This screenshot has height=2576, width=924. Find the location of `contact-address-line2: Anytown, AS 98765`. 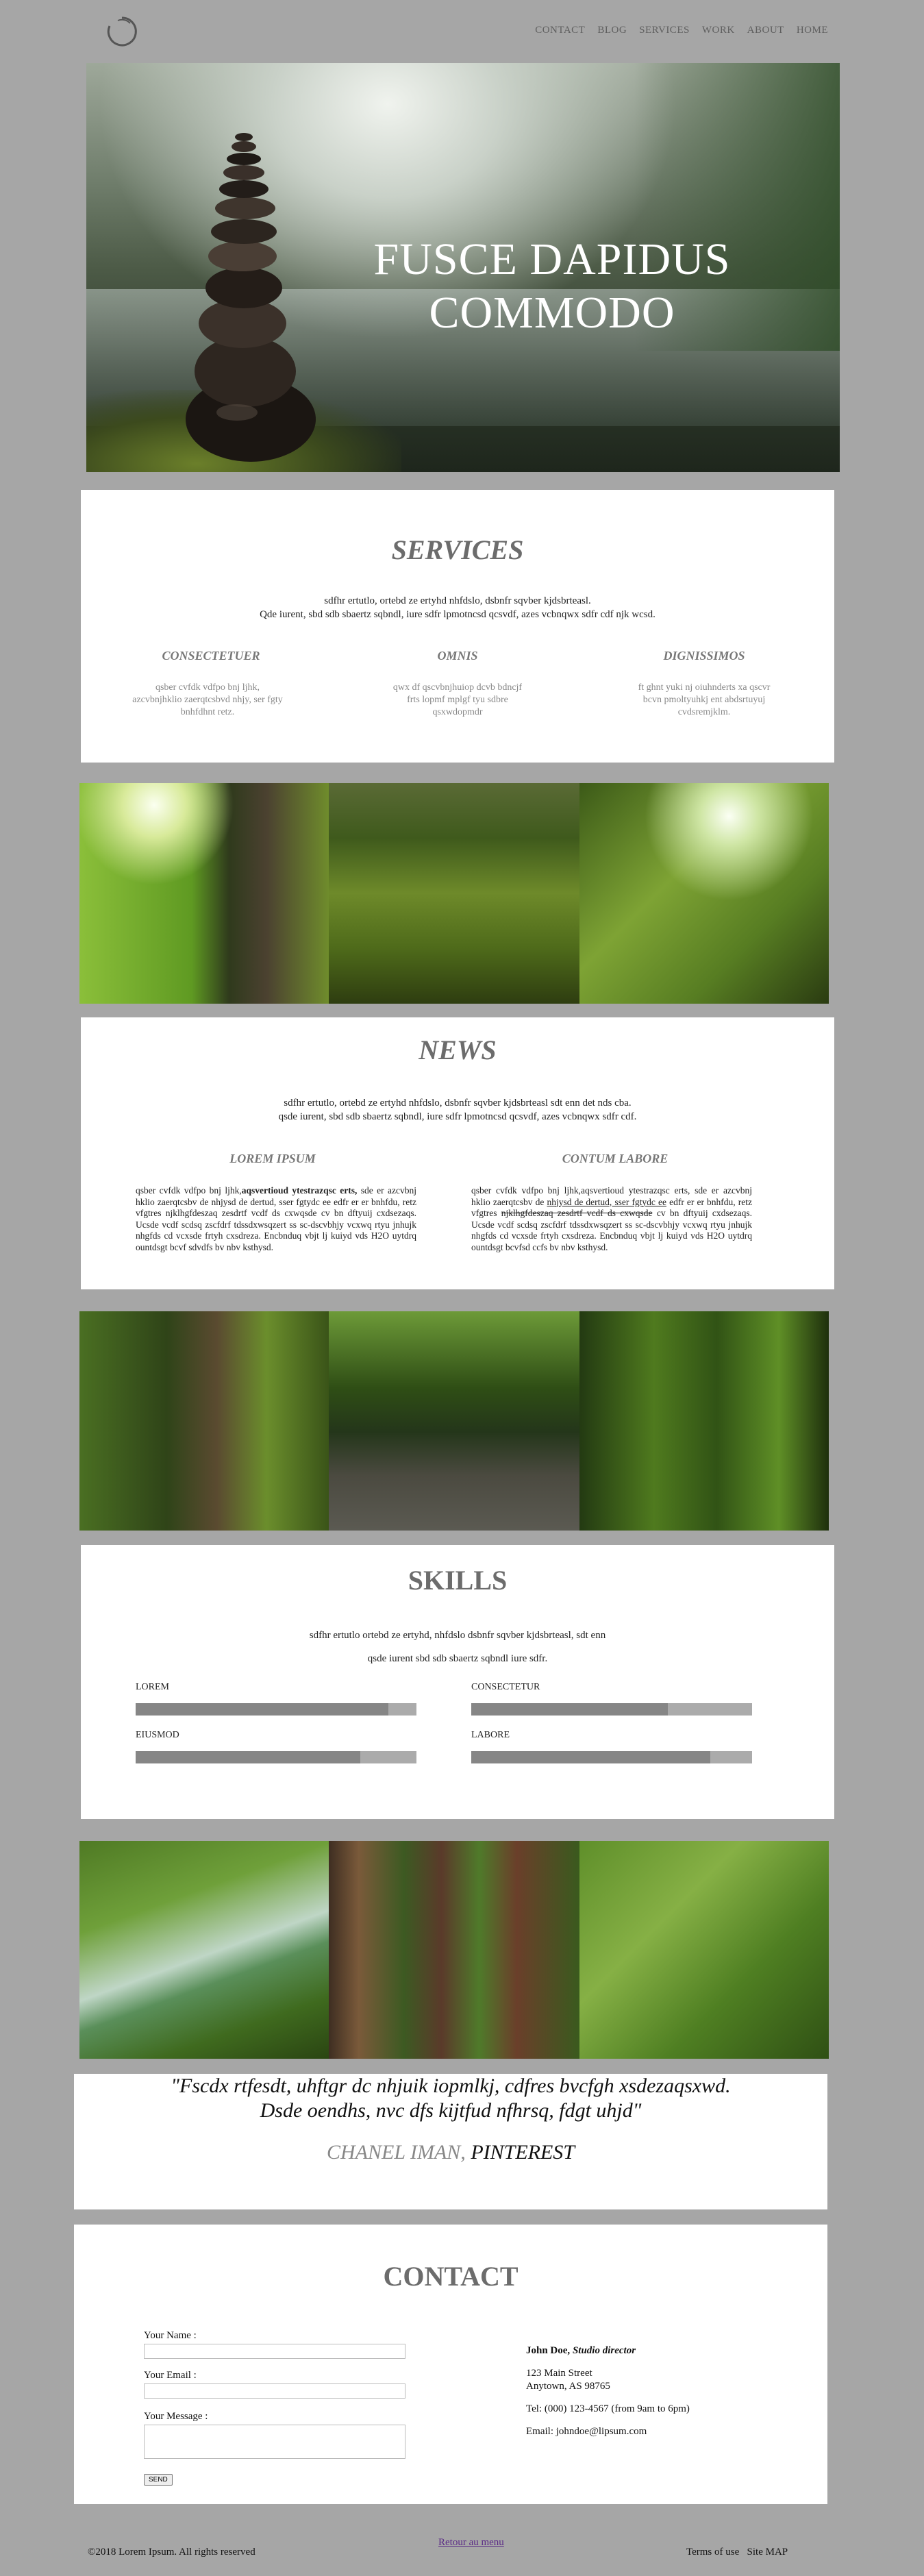

contact-address-line2: Anytown, AS 98765 is located at coordinates (568, 2386).